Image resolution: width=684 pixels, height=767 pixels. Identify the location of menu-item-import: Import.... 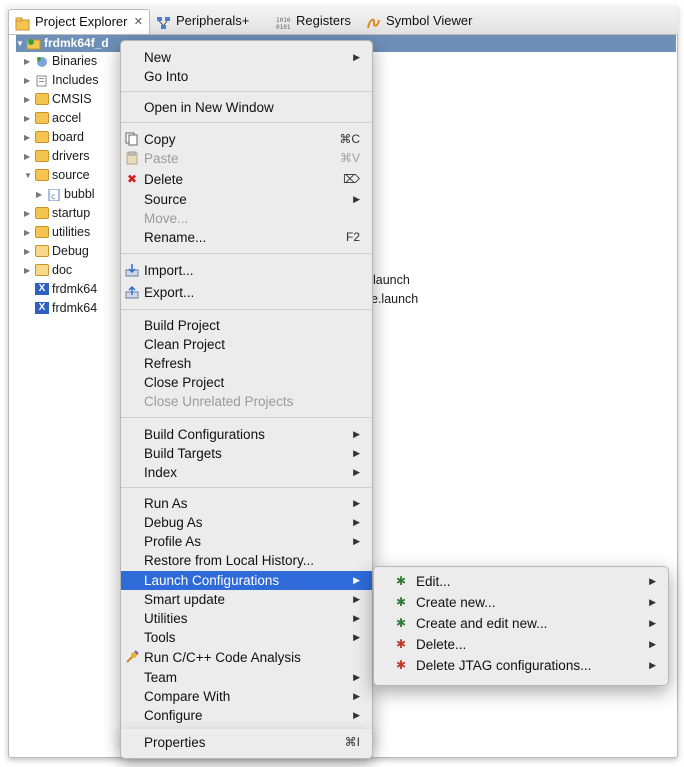
(246, 270).